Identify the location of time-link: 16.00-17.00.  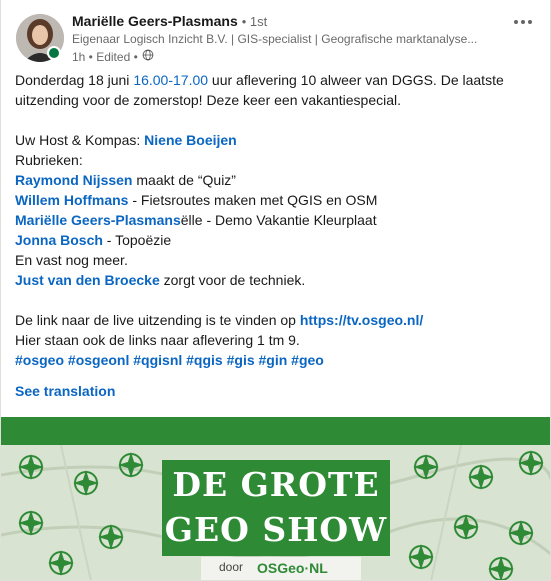
(170, 80).